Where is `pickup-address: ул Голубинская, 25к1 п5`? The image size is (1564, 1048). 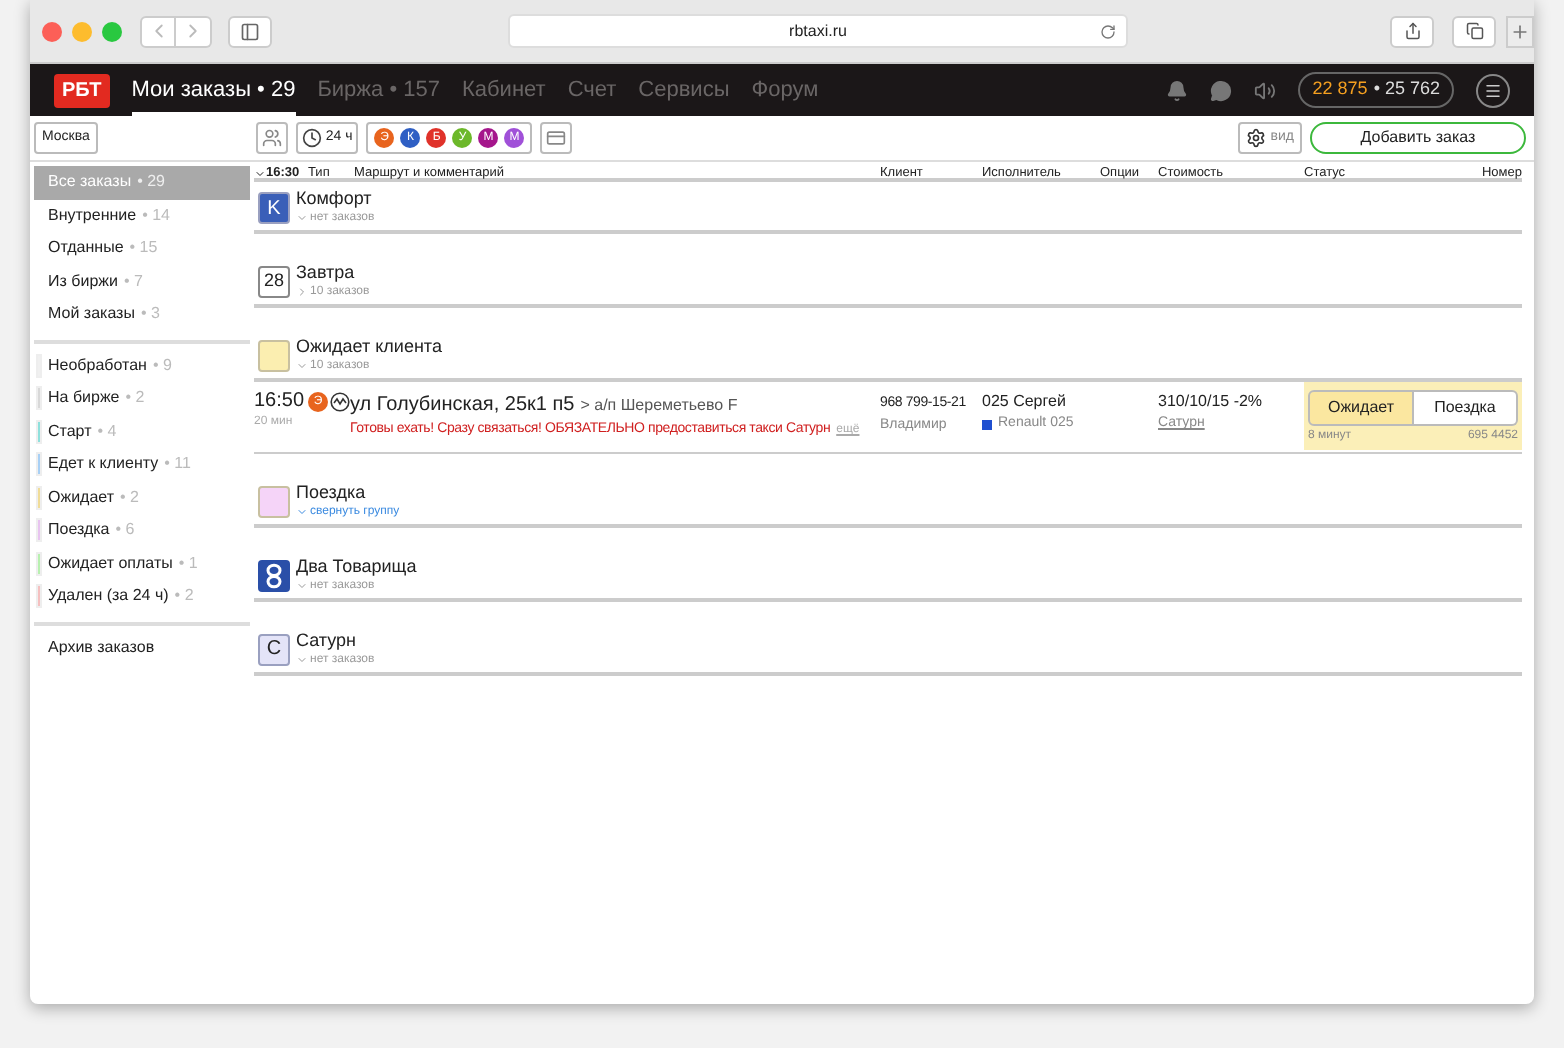
pickup-address: ул Голубинская, 25к1 п5 is located at coordinates (462, 406).